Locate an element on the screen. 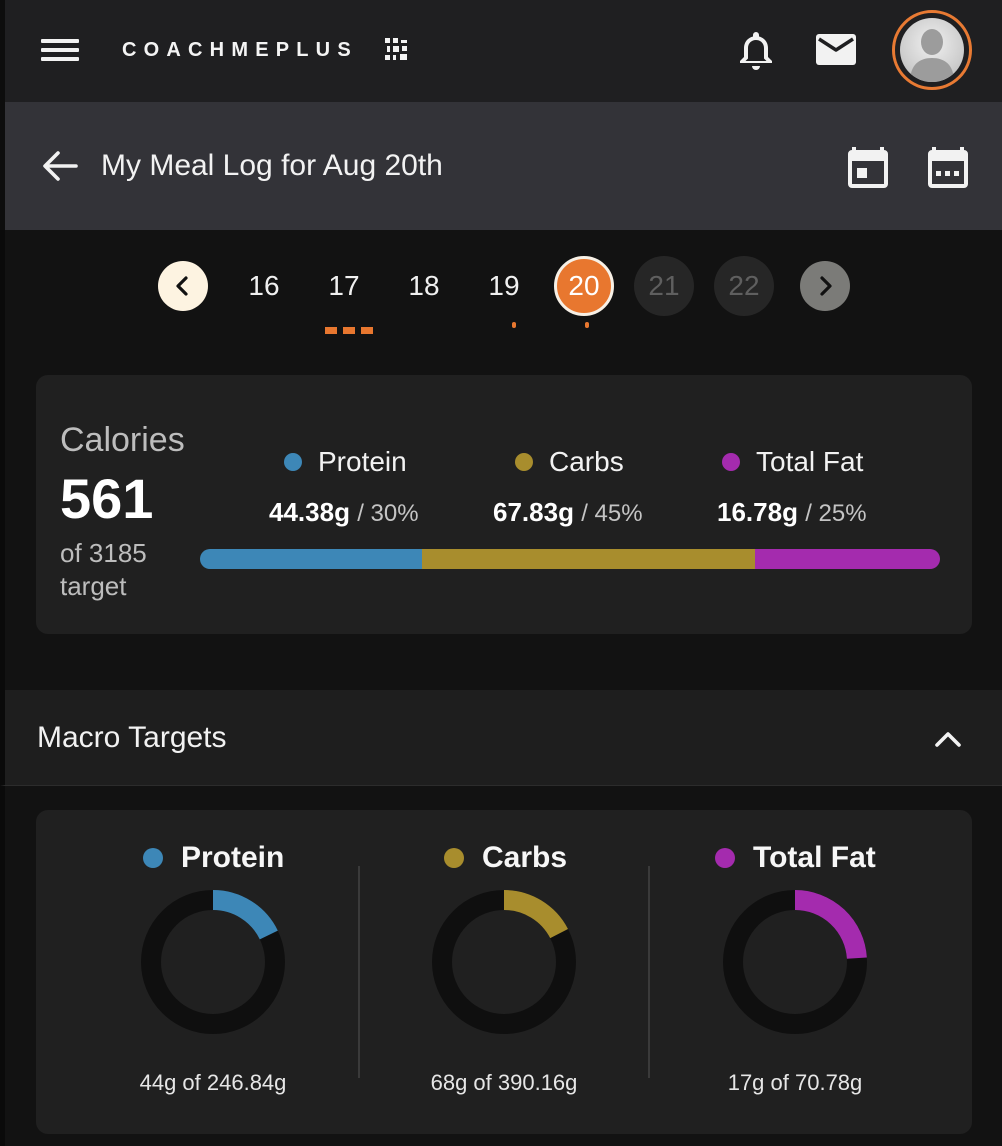 The width and height of the screenshot is (1002, 1146). chevron-right-icon is located at coordinates (826, 286).